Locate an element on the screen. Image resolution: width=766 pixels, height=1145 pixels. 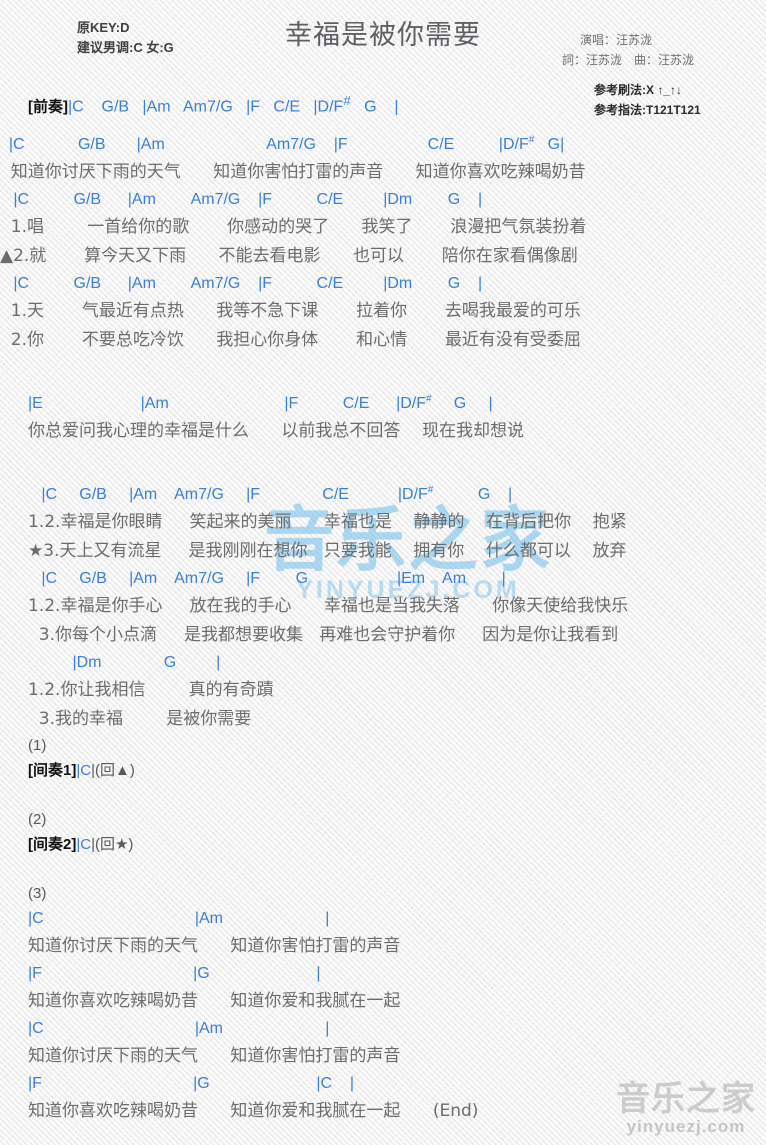
chorus-chords-1a: |C G/B |Am Am7/G |F C/E |D/F is located at coordinates (228, 494).